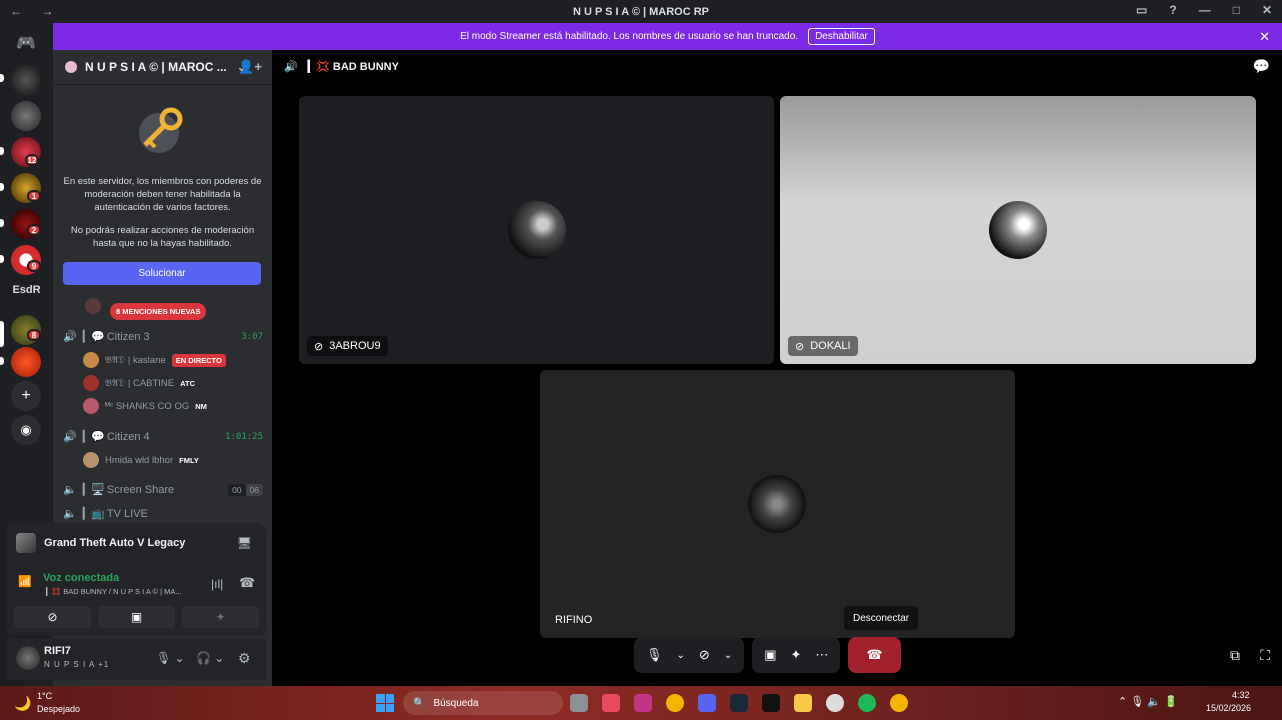 The height and width of the screenshot is (720, 1282). What do you see at coordinates (35, 11) in the screenshot?
I see `nav-arrows: ← →` at bounding box center [35, 11].